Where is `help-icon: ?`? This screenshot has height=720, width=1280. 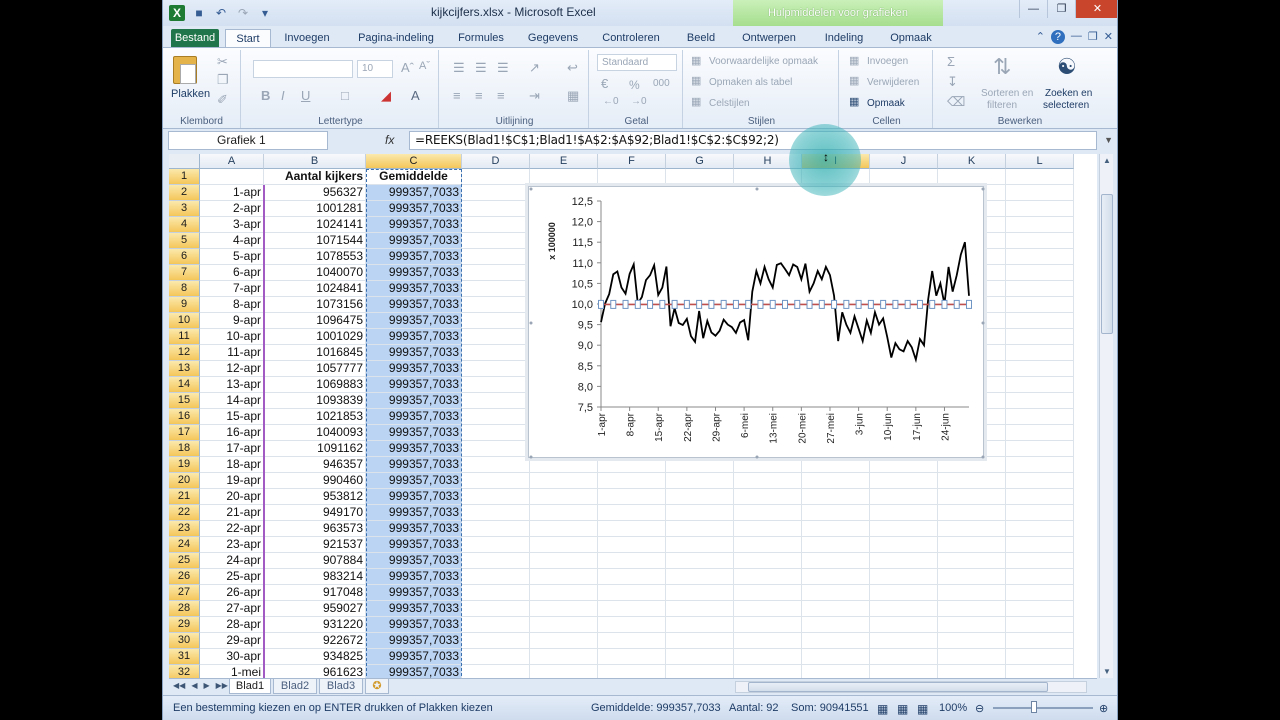 help-icon: ? is located at coordinates (1057, 37).